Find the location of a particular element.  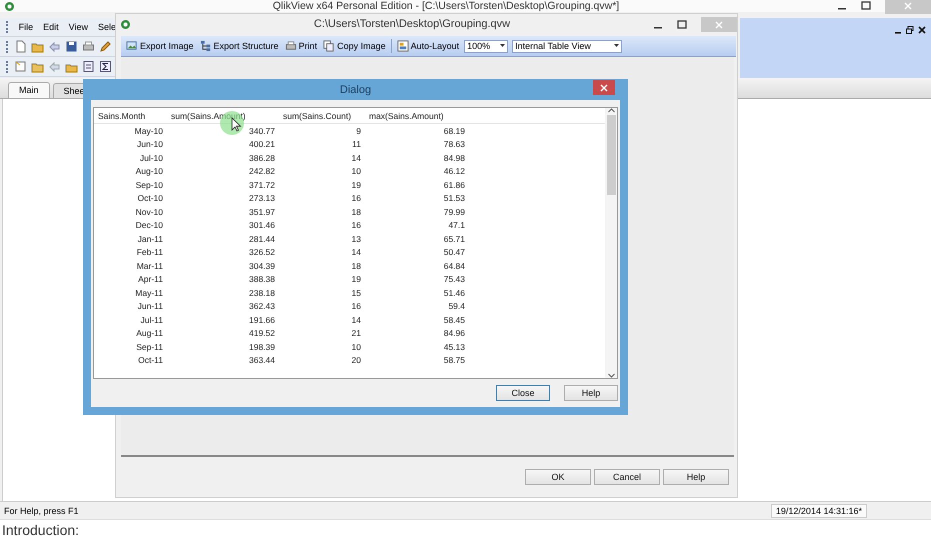

table-cell-text: 191.66 is located at coordinates (262, 319).